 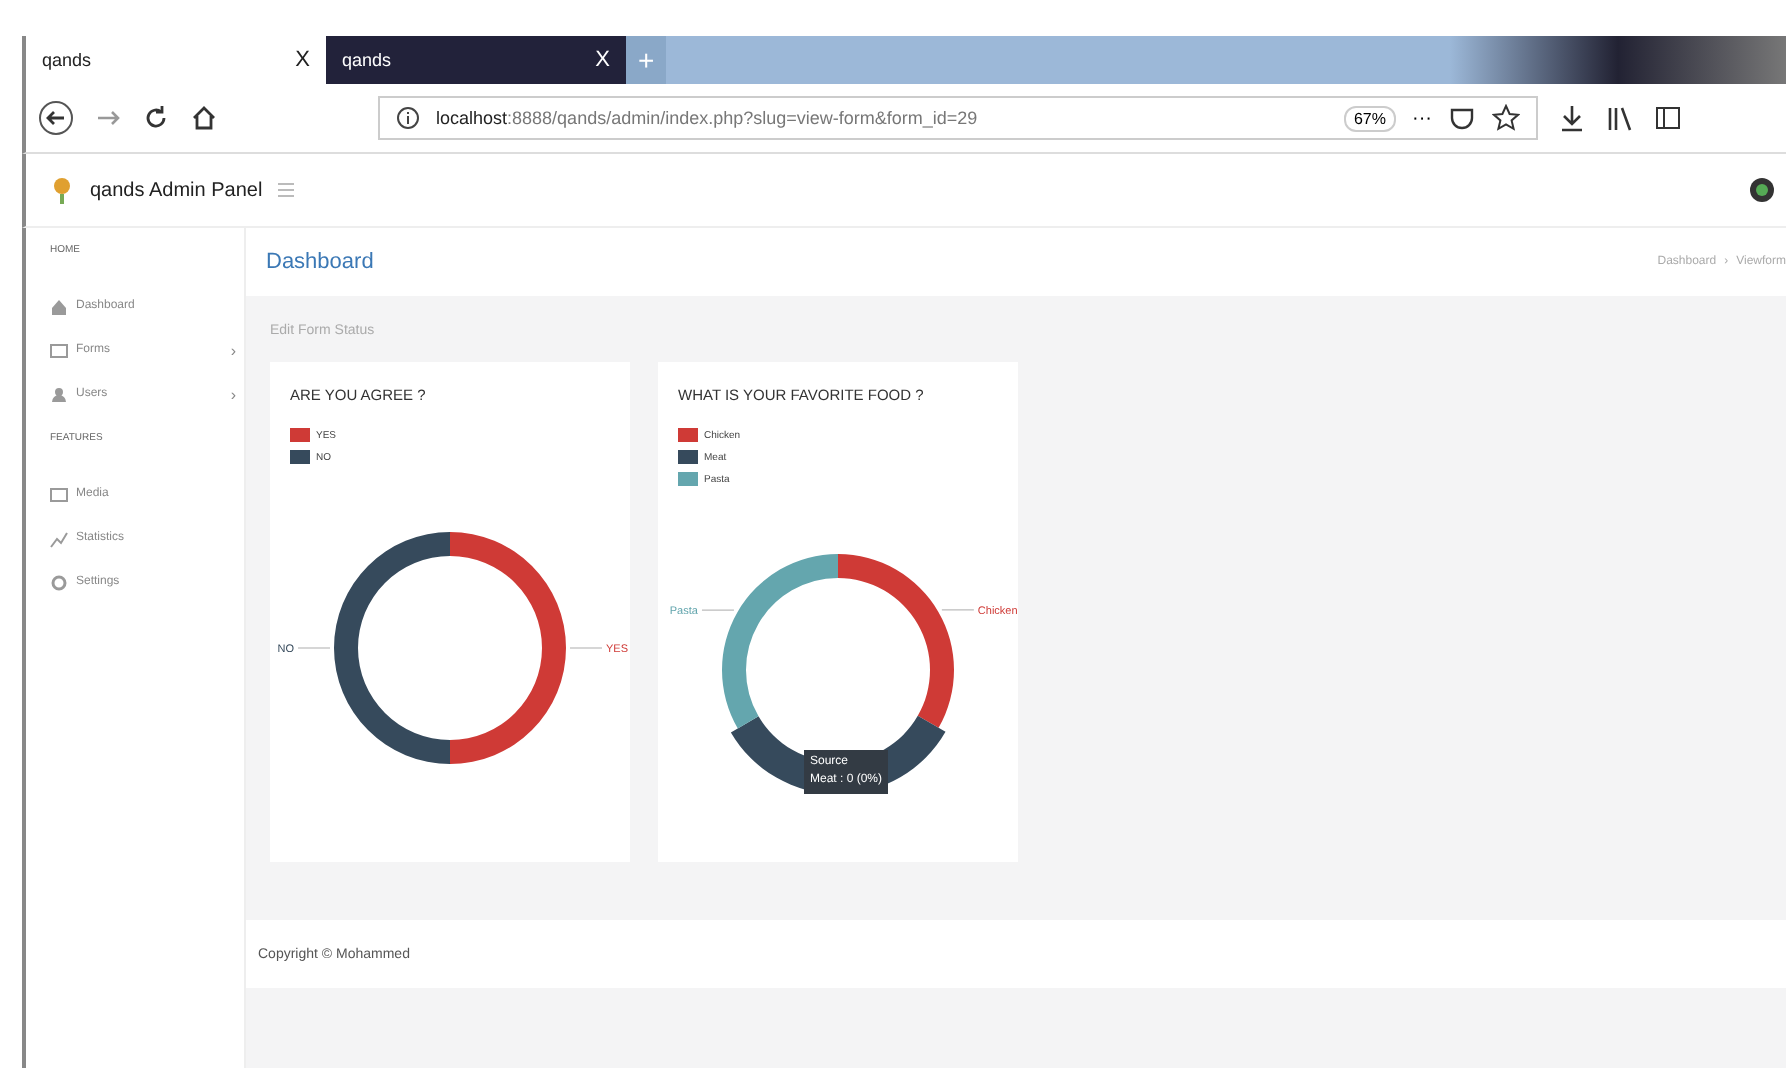 I want to click on page-title: Dashboard, so click(x=320, y=262).